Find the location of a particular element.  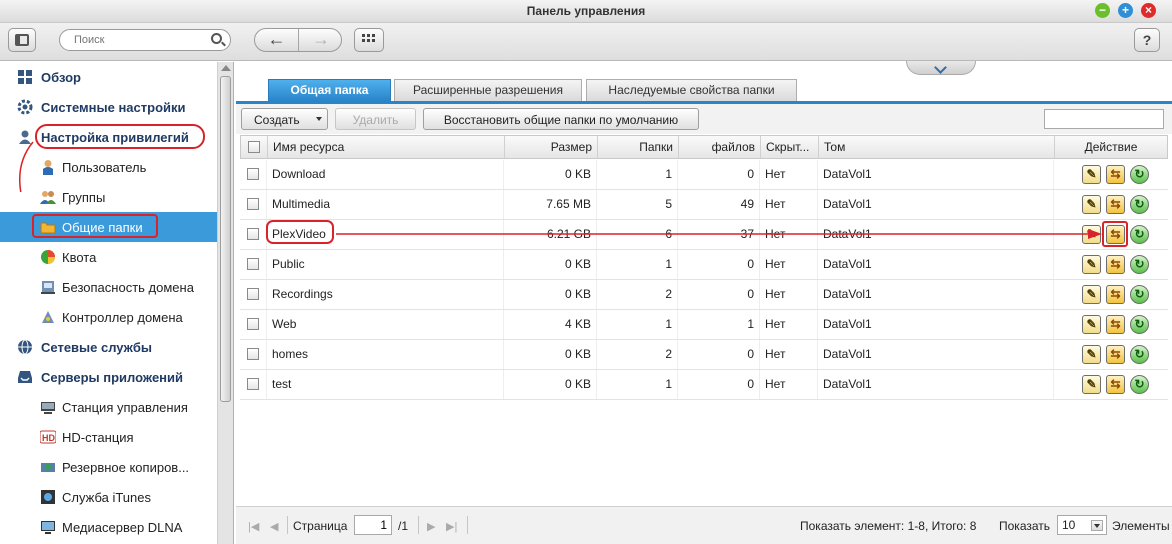

forward-arrow-icon: → is located at coordinates (320, 40).